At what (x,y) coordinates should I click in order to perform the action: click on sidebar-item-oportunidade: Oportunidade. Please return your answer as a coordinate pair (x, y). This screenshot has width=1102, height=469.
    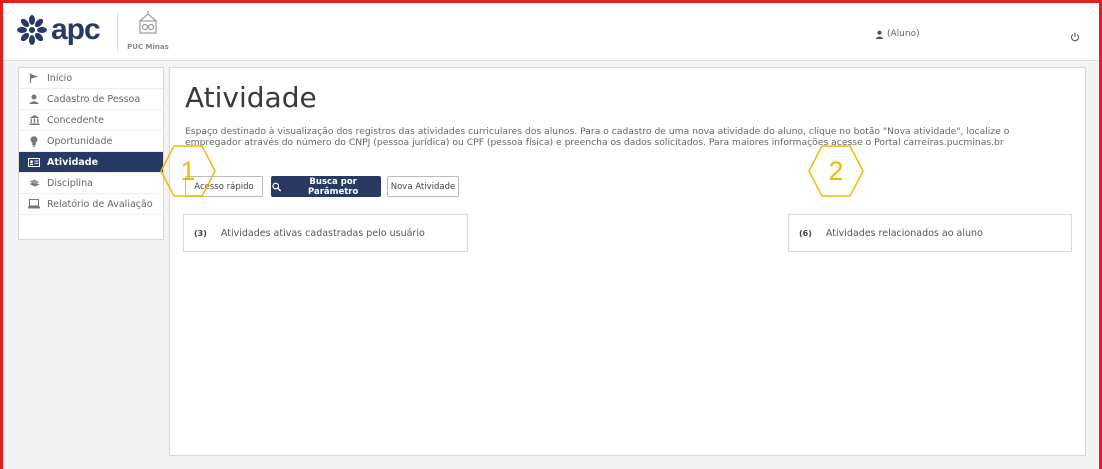
    Looking at the image, I should click on (91, 141).